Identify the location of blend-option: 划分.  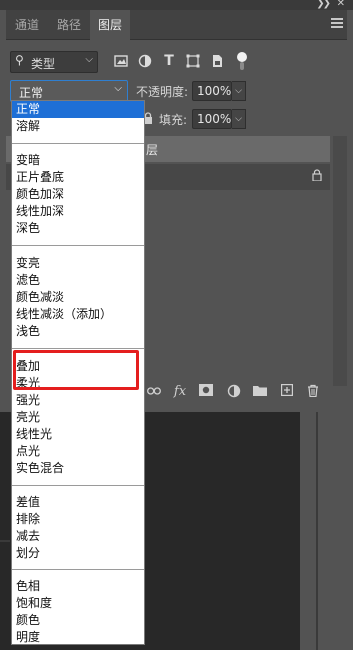
(78, 553).